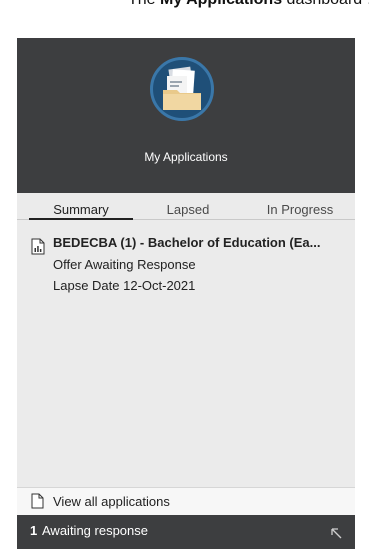 The height and width of the screenshot is (549, 369). What do you see at coordinates (81, 210) in the screenshot?
I see `tab-summary: Summary` at bounding box center [81, 210].